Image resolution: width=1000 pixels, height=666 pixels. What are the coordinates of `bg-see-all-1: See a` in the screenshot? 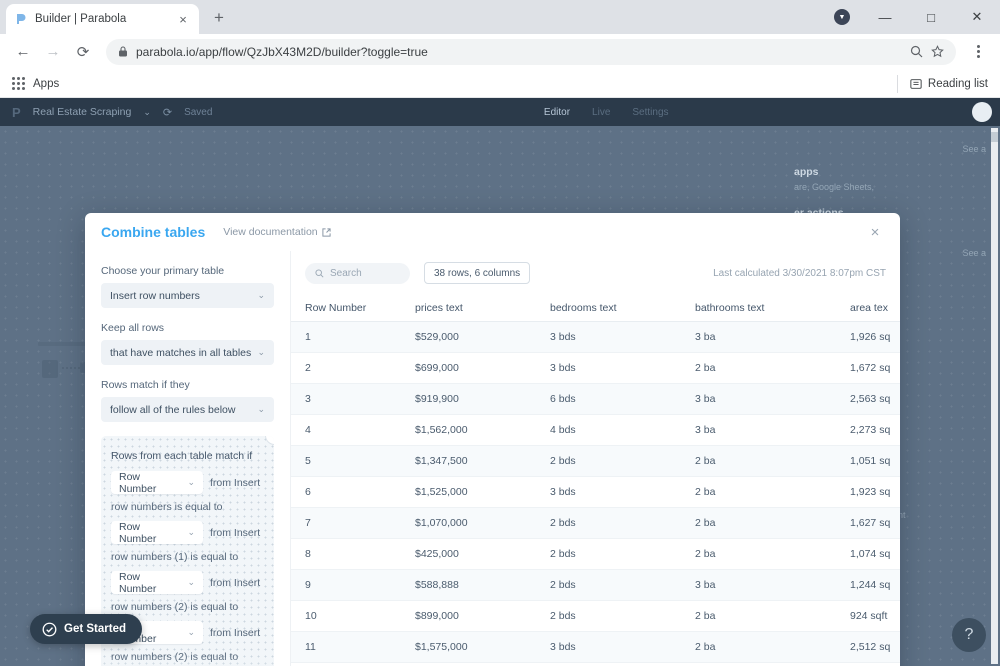 It's located at (890, 149).